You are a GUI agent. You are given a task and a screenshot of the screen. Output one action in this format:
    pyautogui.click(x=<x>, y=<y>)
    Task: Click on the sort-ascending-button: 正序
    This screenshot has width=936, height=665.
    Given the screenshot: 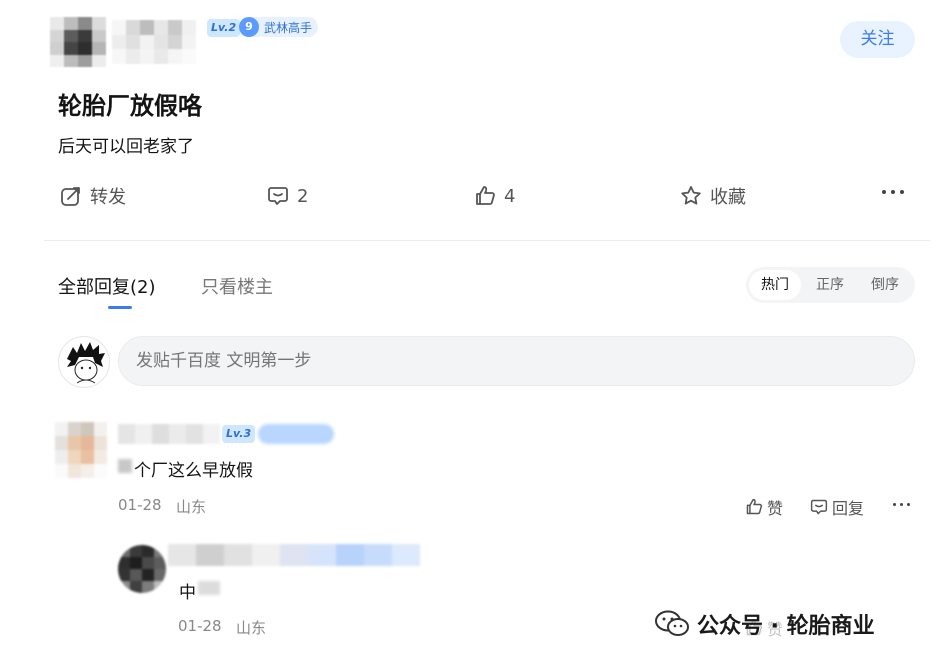 What is the action you would take?
    pyautogui.click(x=830, y=285)
    